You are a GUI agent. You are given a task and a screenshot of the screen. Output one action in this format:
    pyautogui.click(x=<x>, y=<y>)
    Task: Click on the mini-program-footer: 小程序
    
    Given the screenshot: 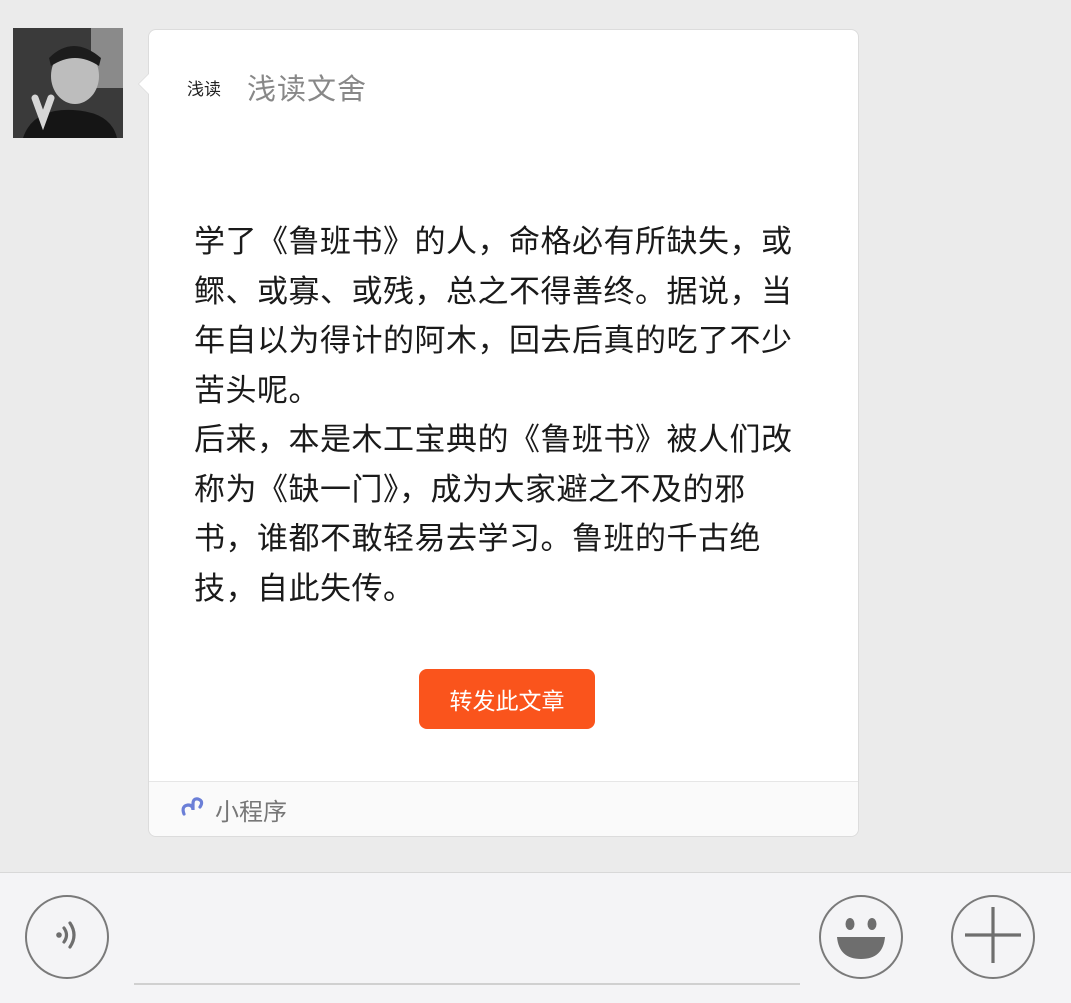 What is the action you would take?
    pyautogui.click(x=503, y=808)
    